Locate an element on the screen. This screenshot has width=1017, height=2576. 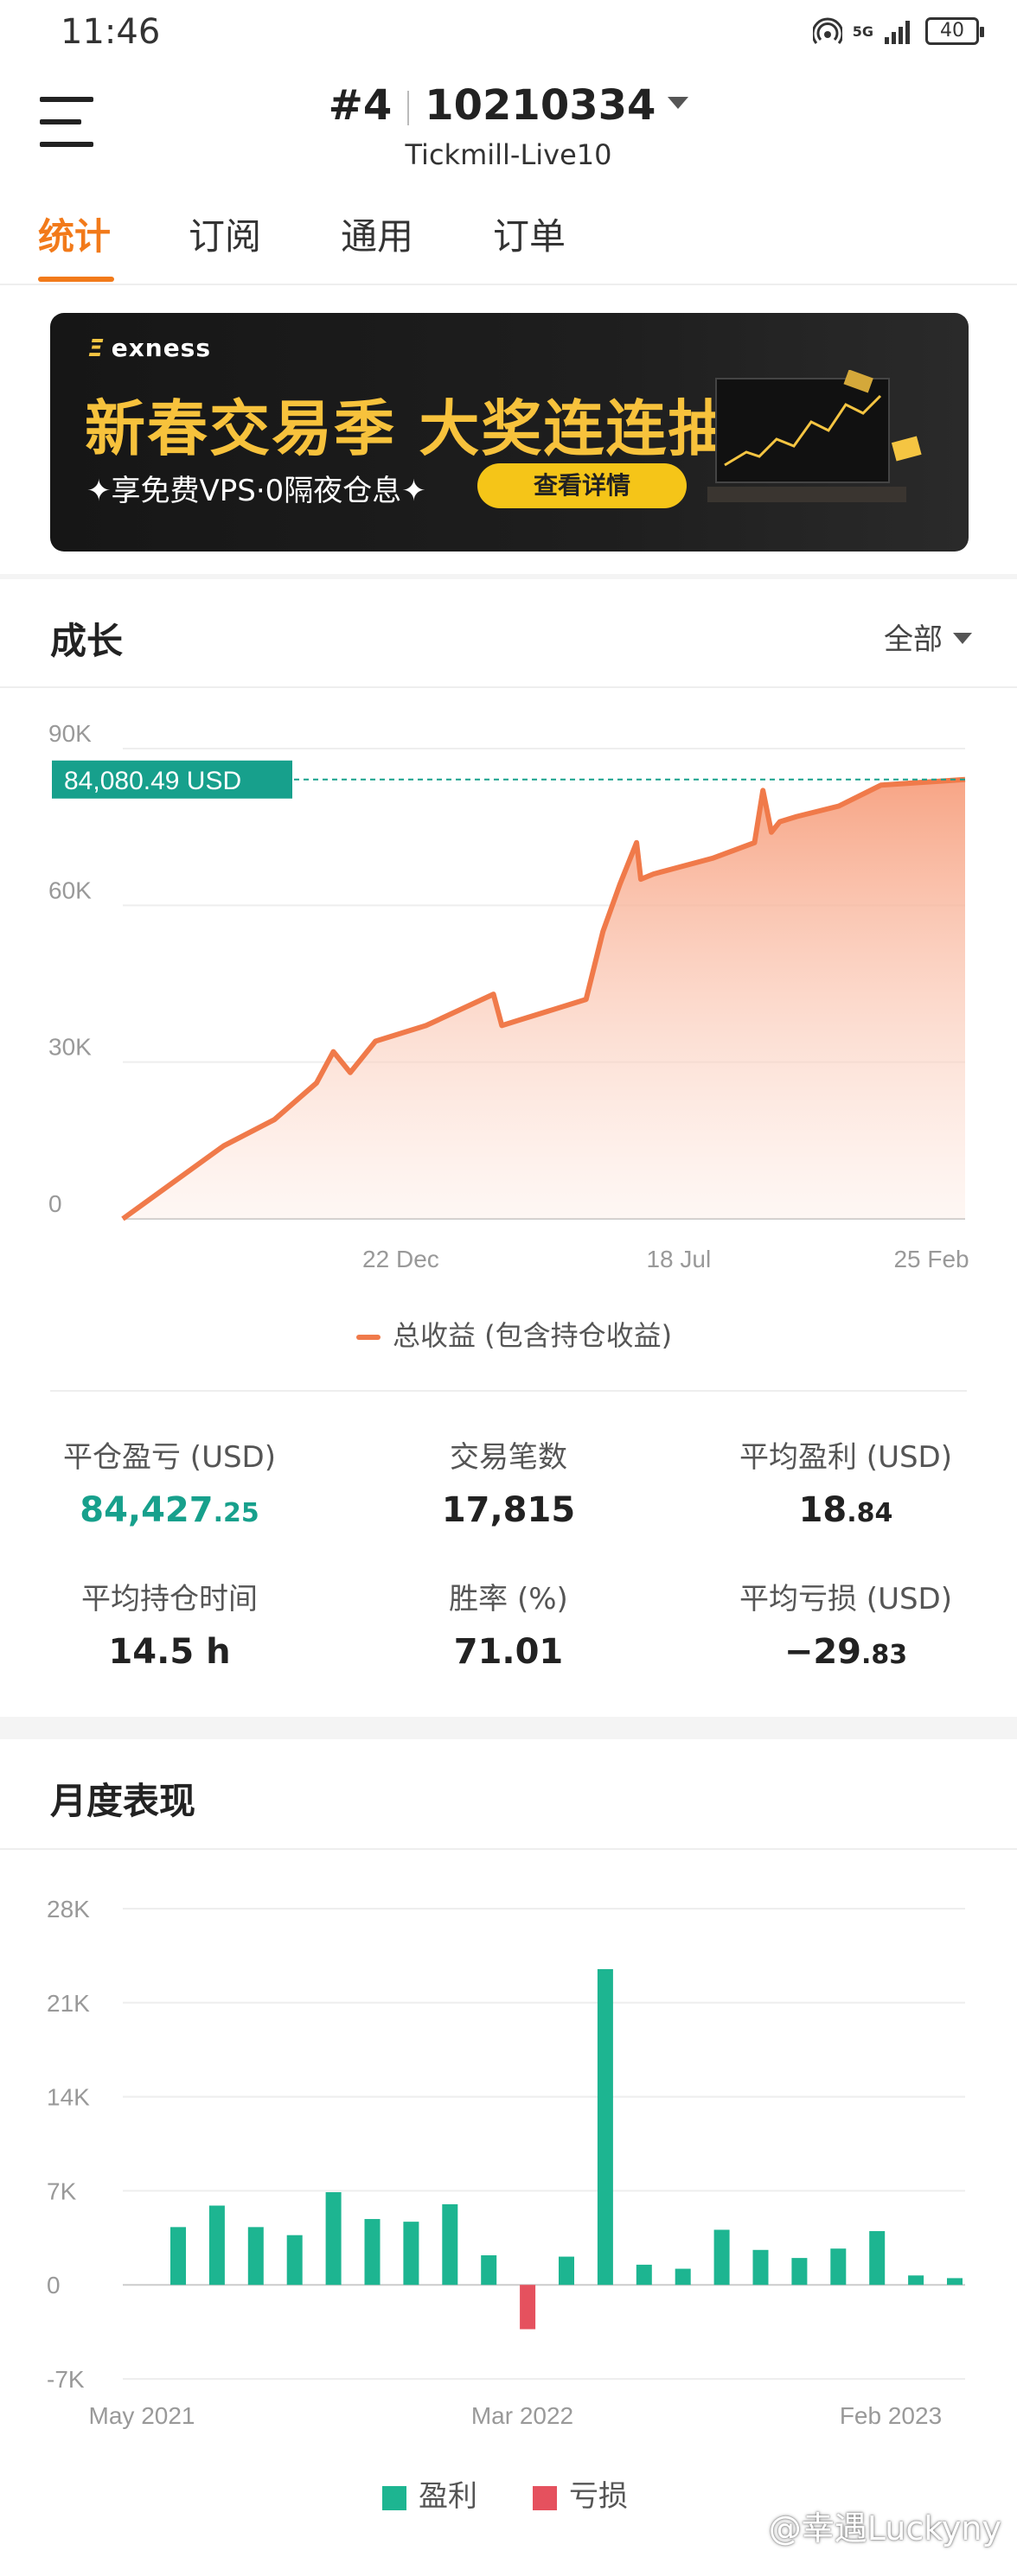
avg-hold-label: 平均持仓时间 is located at coordinates (170, 1599).